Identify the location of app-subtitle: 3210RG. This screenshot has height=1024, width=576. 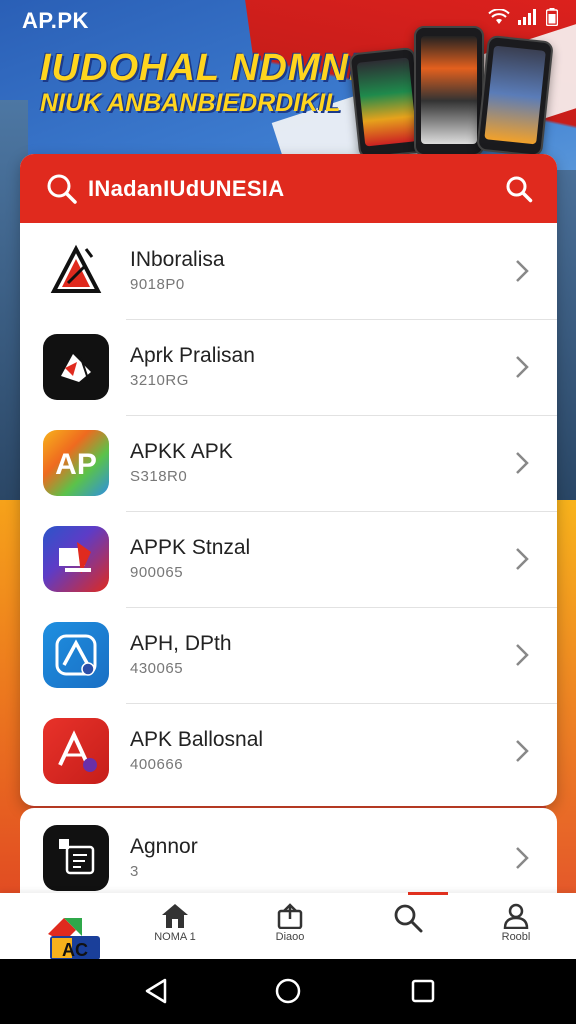
(159, 380).